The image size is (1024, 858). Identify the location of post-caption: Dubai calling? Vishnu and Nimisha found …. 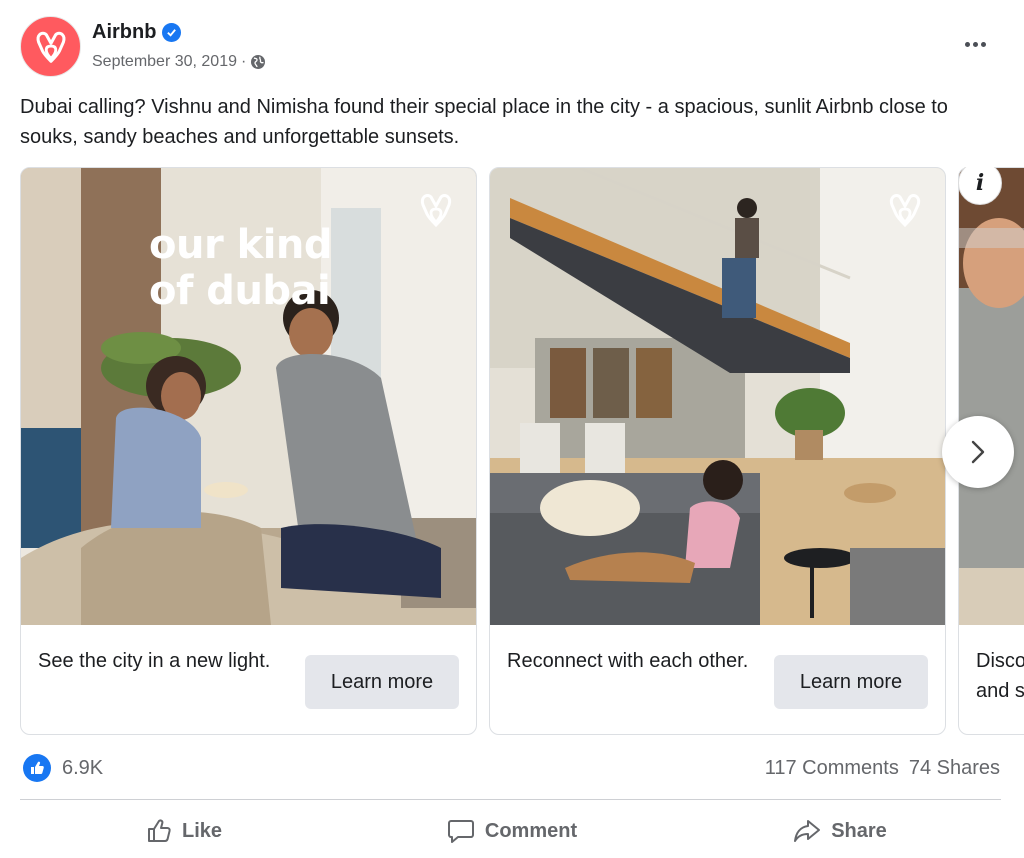
(484, 122).